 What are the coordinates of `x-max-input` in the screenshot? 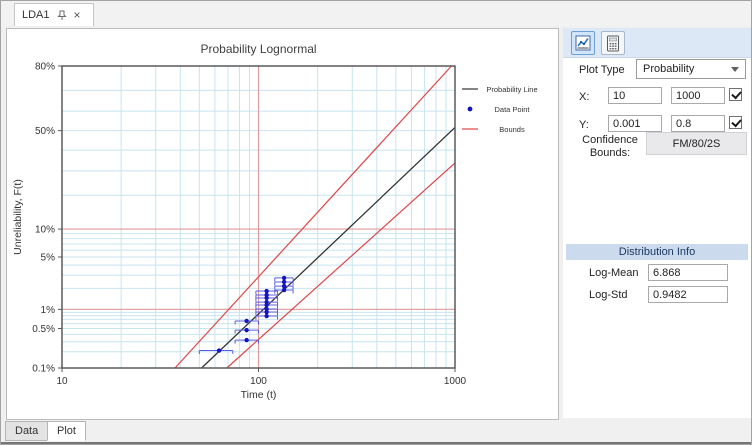 It's located at (698, 95).